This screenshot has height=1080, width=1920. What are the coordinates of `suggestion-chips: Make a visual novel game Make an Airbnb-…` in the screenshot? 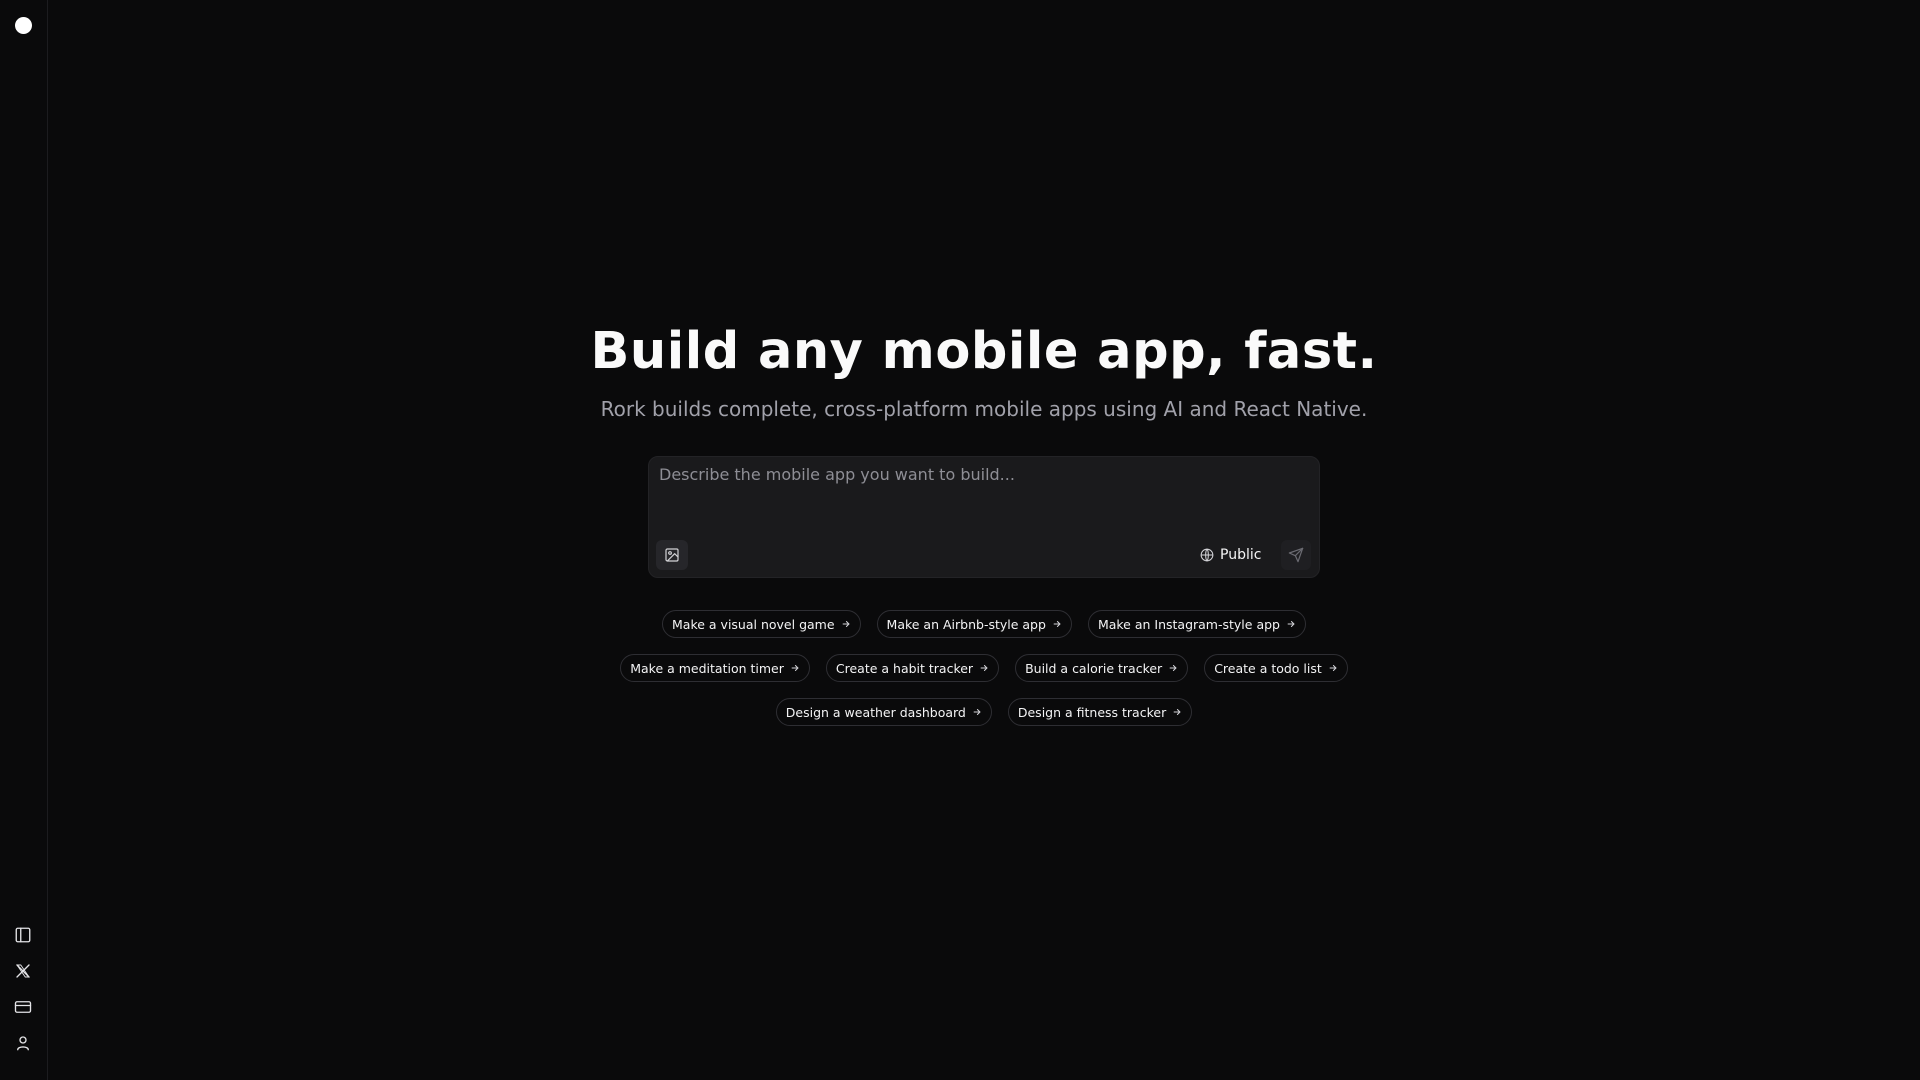 It's located at (984, 676).